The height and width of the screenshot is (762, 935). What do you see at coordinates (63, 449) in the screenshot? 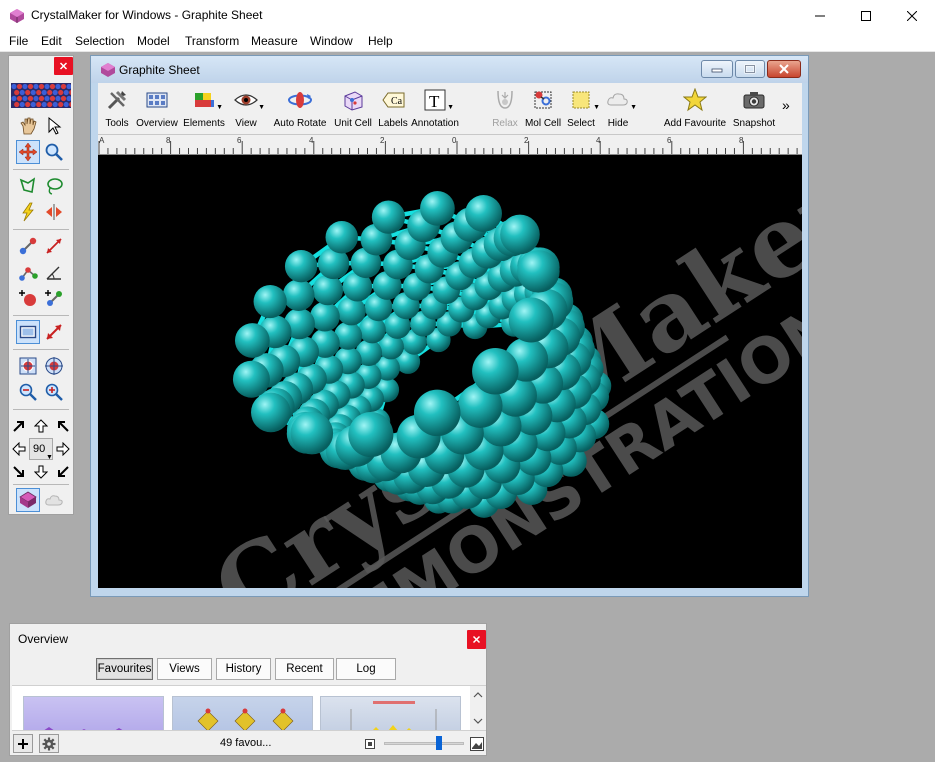
I see `rotate-right-button` at bounding box center [63, 449].